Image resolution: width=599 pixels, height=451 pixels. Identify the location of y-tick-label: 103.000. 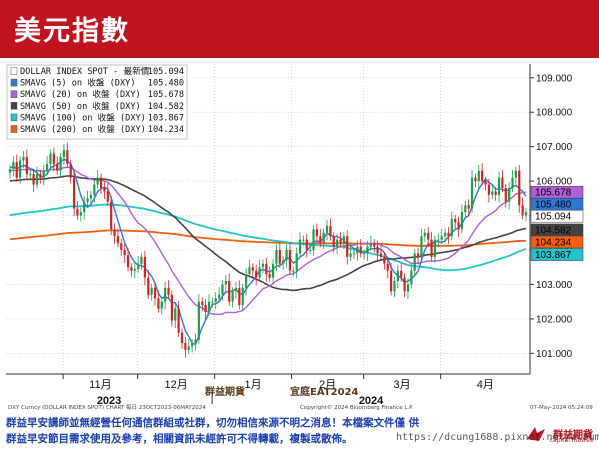
(554, 285).